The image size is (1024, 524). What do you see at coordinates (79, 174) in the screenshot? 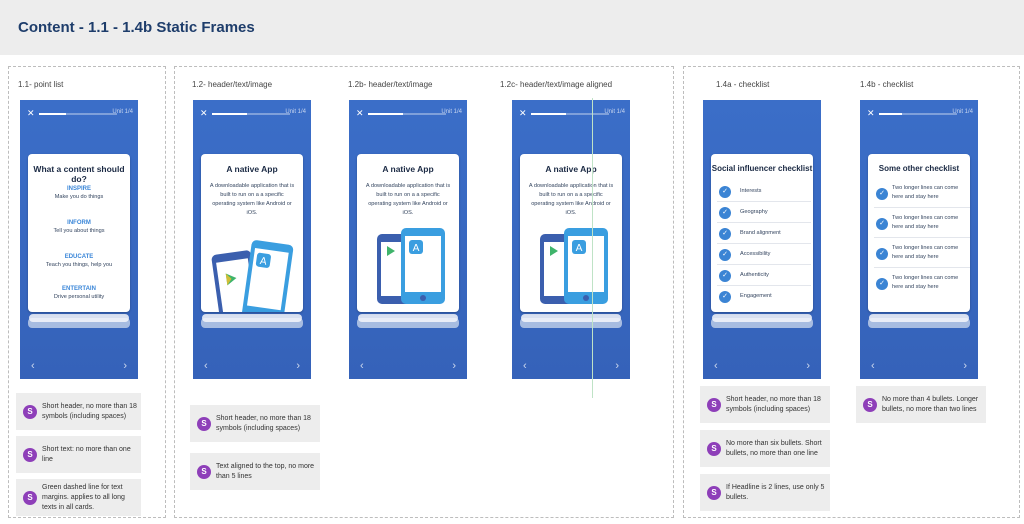
I see `card-title: What a content should do?` at bounding box center [79, 174].